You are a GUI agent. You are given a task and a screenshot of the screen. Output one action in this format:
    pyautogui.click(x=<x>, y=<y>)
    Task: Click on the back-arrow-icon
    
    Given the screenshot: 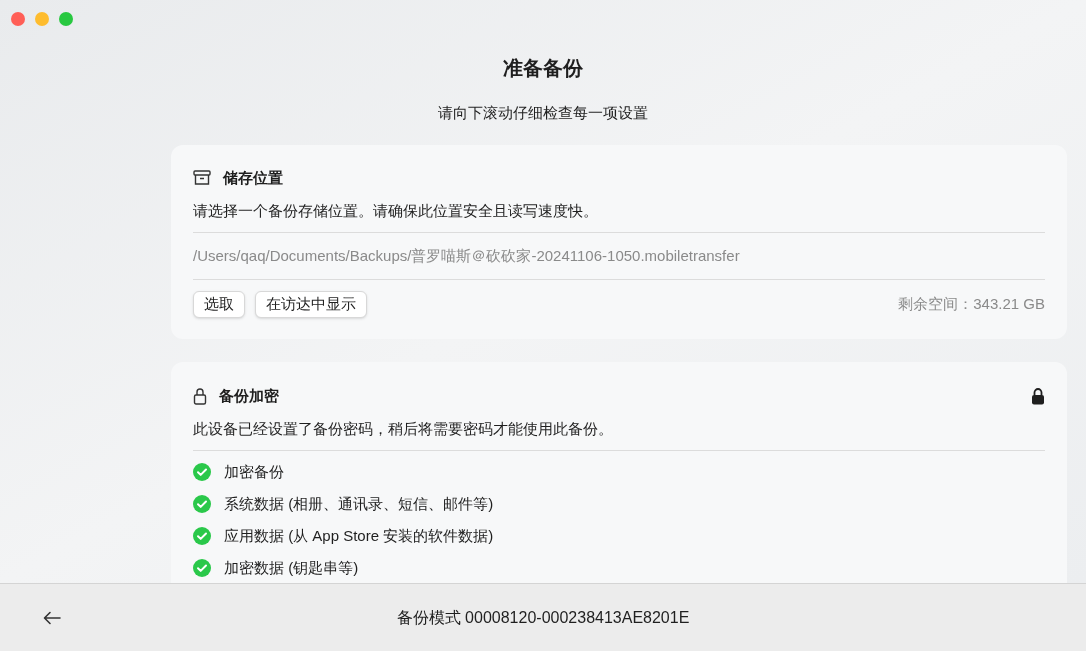 What is the action you would take?
    pyautogui.click(x=52, y=618)
    